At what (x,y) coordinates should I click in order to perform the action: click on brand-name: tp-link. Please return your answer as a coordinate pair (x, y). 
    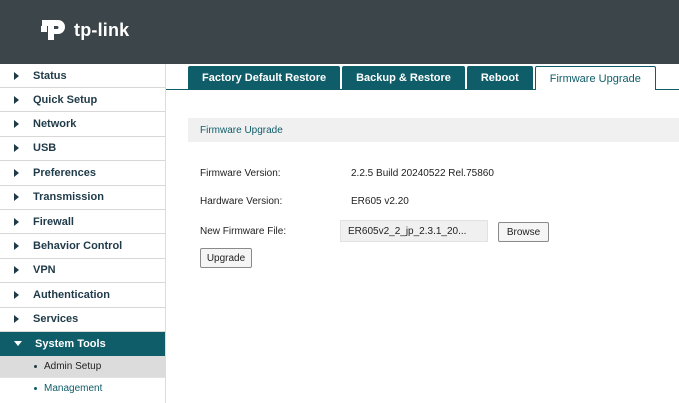
    Looking at the image, I should click on (102, 29).